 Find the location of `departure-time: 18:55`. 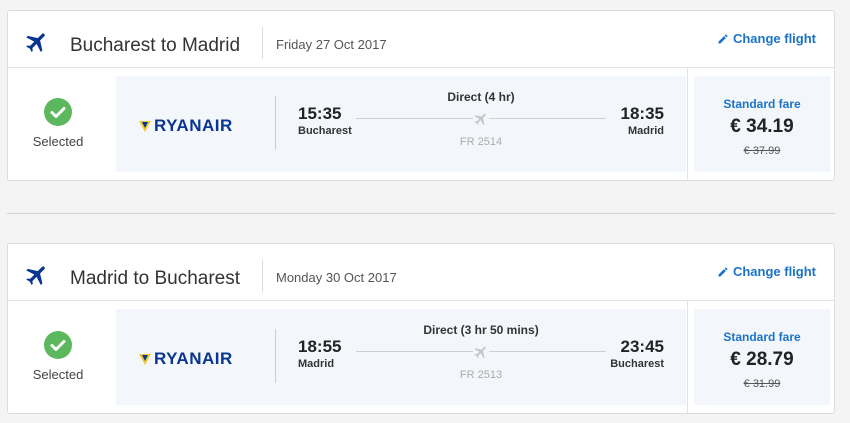

departure-time: 18:55 is located at coordinates (320, 346).